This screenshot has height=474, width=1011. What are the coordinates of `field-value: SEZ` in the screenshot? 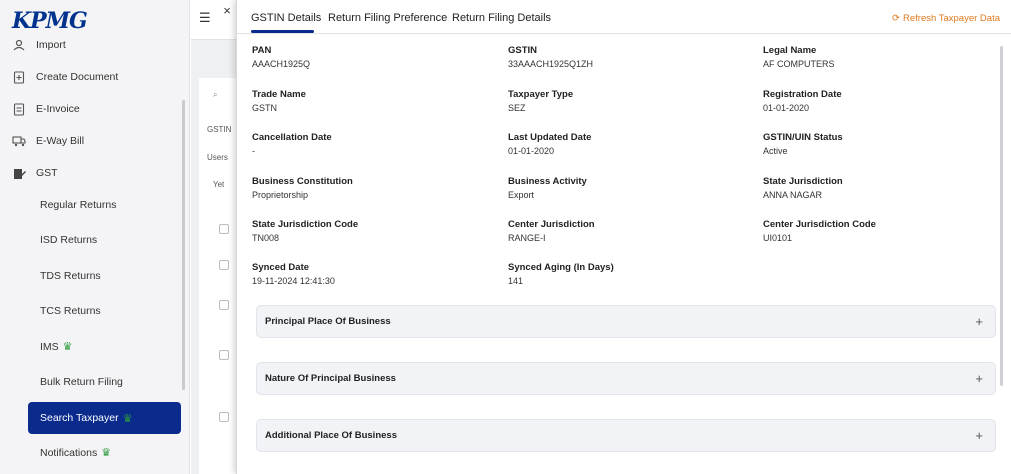 It's located at (517, 108).